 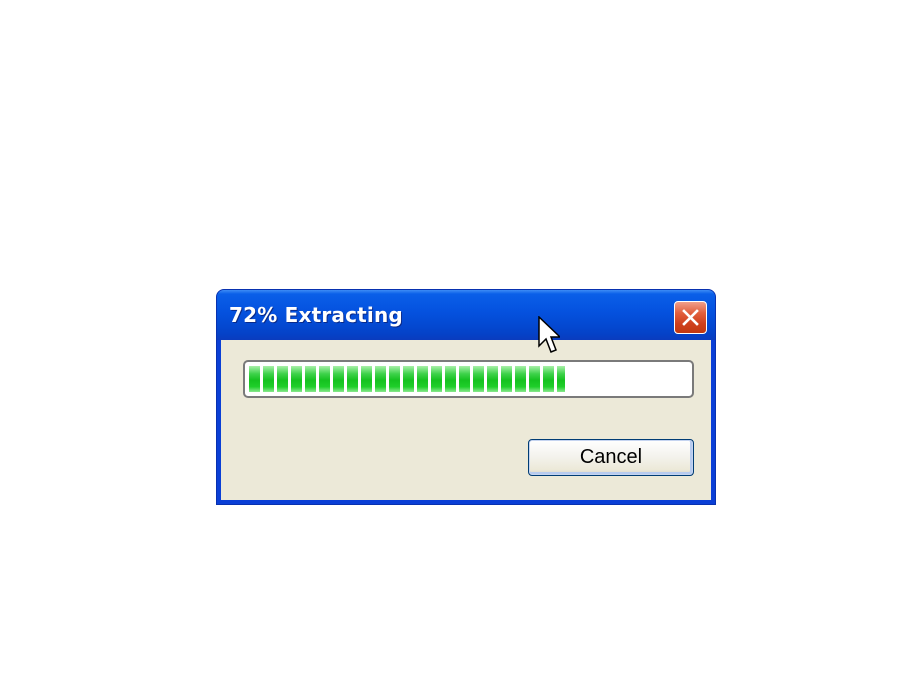 I want to click on progress-bar-fill, so click(x=407, y=379).